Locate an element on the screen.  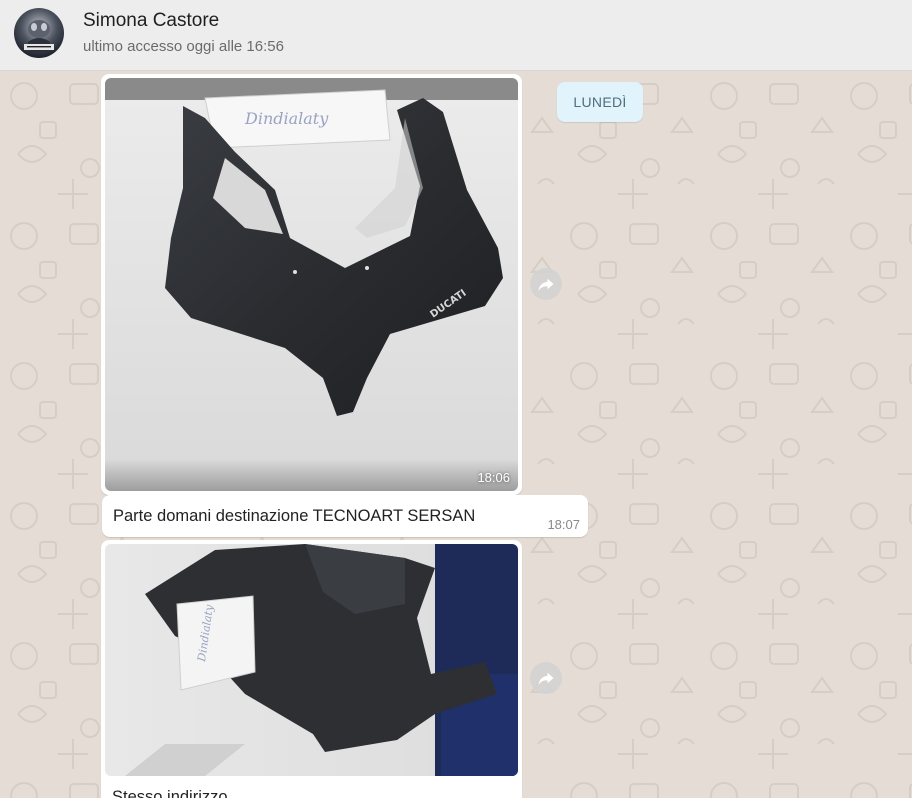
photo-shade is located at coordinates (311, 475).